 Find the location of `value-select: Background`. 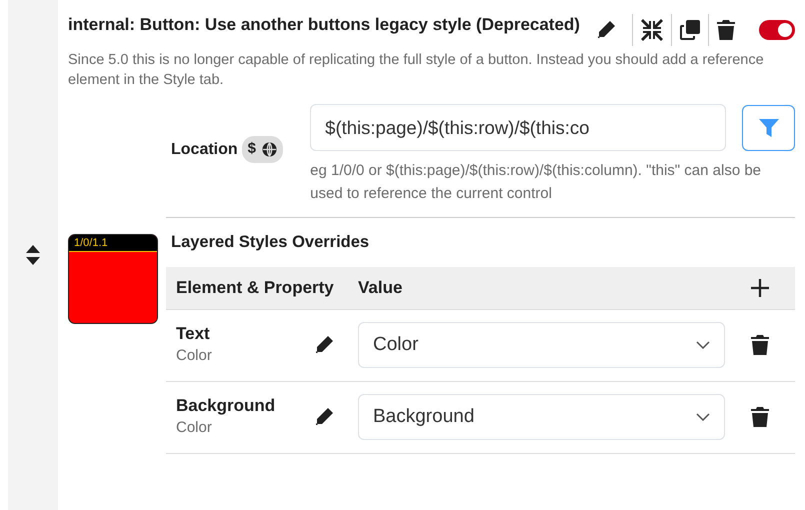

value-select: Background is located at coordinates (541, 417).